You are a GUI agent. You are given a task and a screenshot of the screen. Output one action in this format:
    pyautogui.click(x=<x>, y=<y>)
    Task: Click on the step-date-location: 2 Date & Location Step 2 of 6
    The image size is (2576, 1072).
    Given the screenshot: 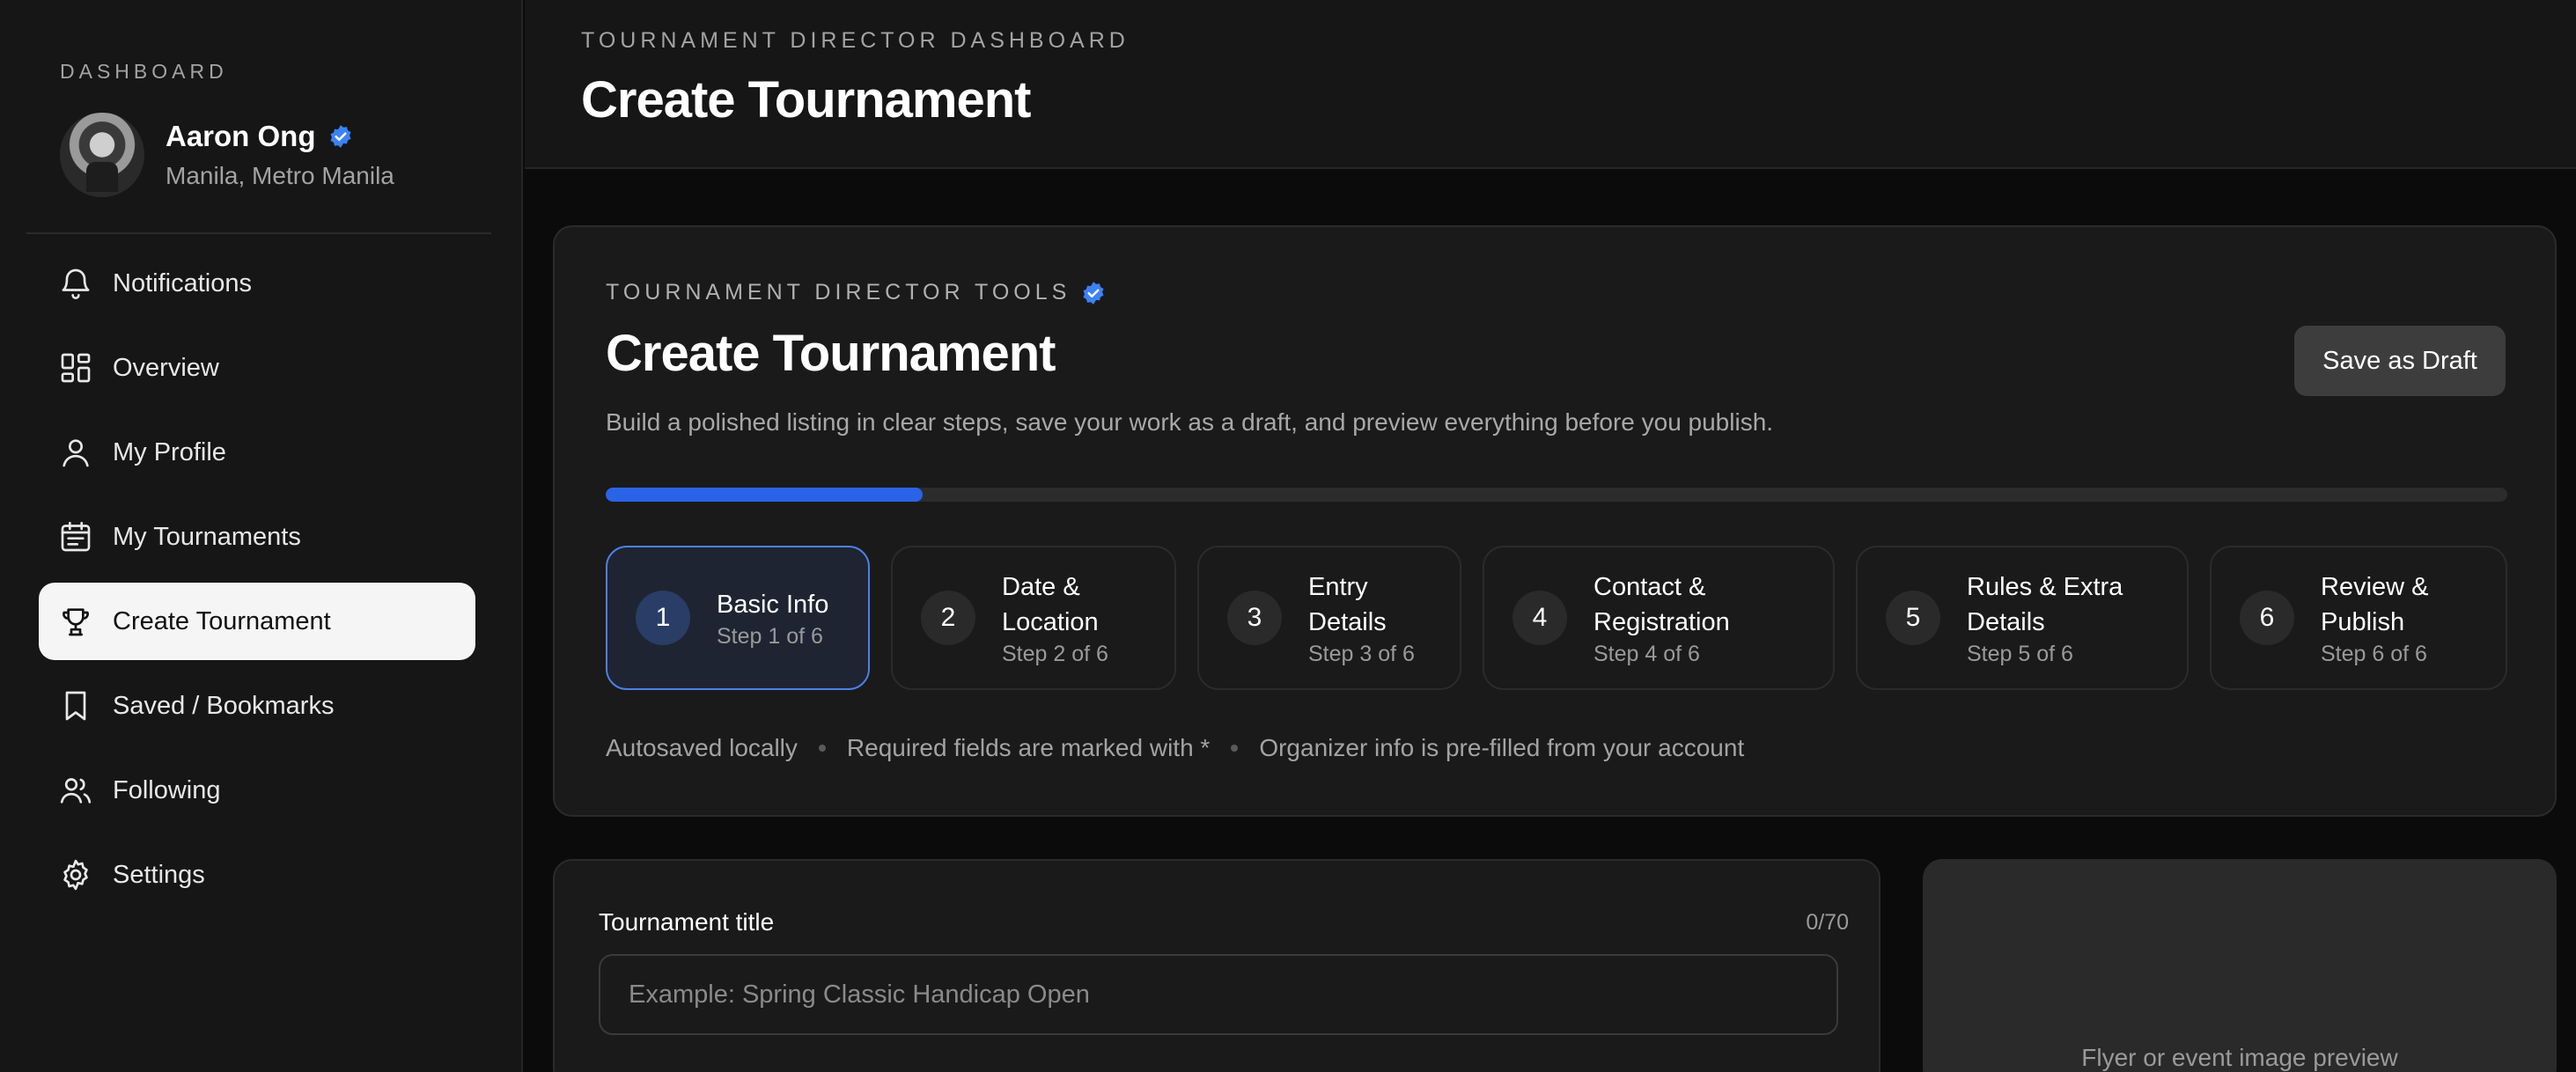 What is the action you would take?
    pyautogui.click(x=1034, y=618)
    